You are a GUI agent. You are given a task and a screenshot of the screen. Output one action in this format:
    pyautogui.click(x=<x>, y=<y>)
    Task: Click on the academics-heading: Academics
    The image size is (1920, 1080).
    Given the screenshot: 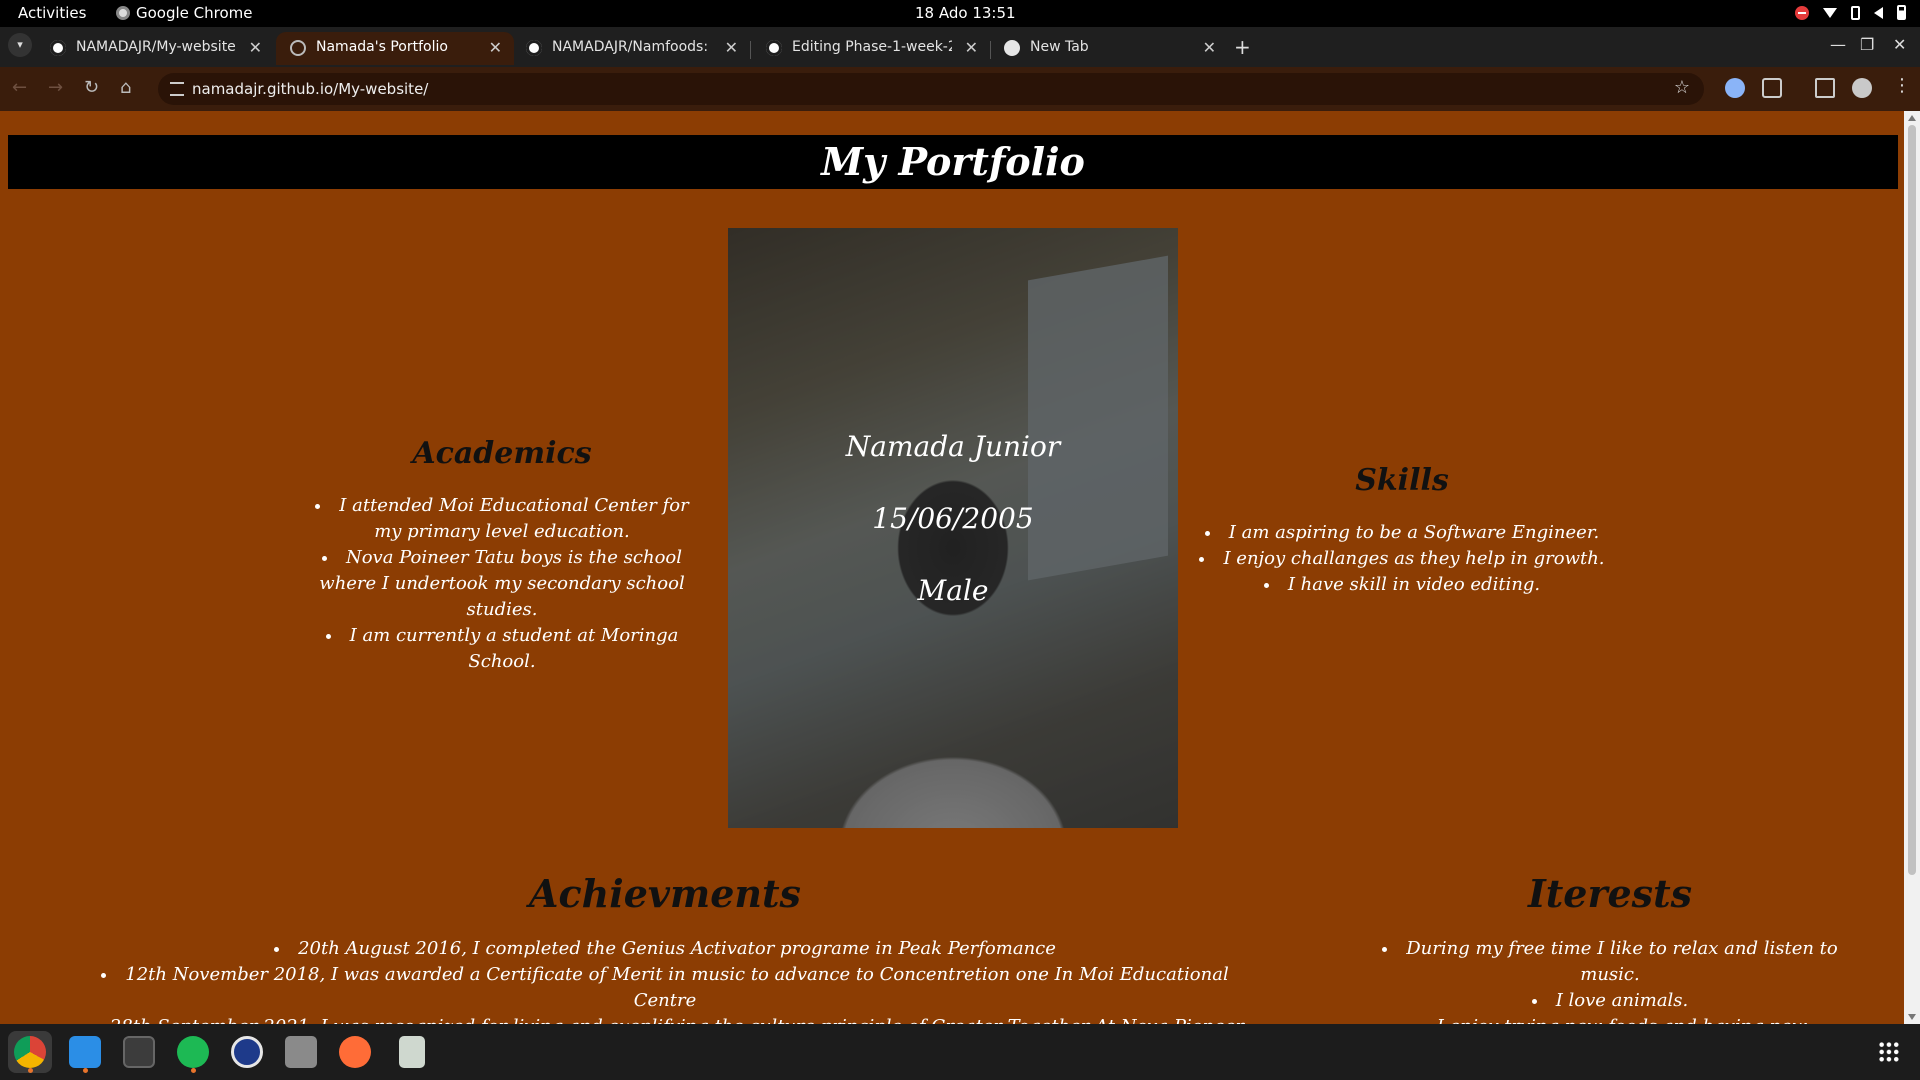 What is the action you would take?
    pyautogui.click(x=502, y=453)
    